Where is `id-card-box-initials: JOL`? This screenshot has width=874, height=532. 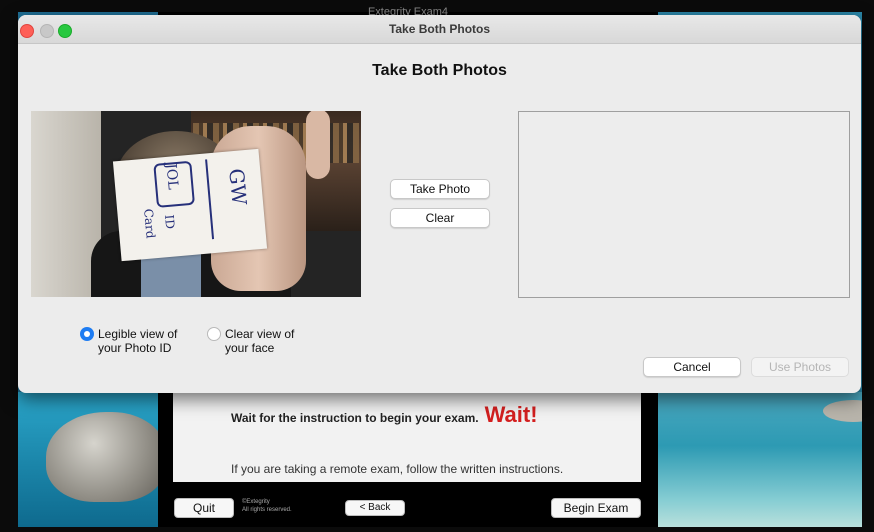
id-card-box-initials: JOL is located at coordinates (171, 176).